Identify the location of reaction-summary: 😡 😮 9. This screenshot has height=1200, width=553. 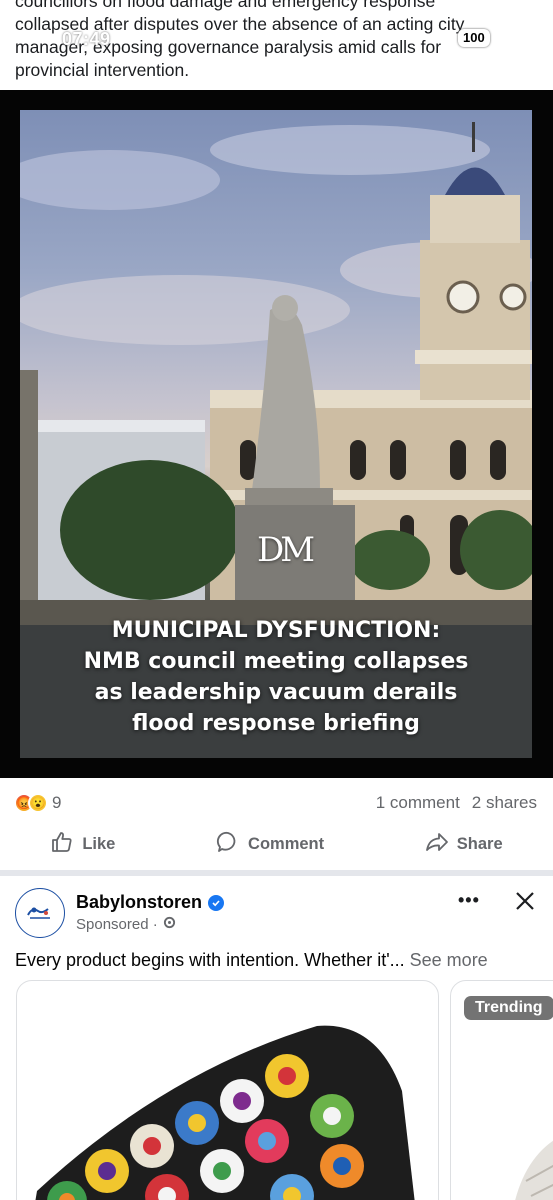
(37, 803).